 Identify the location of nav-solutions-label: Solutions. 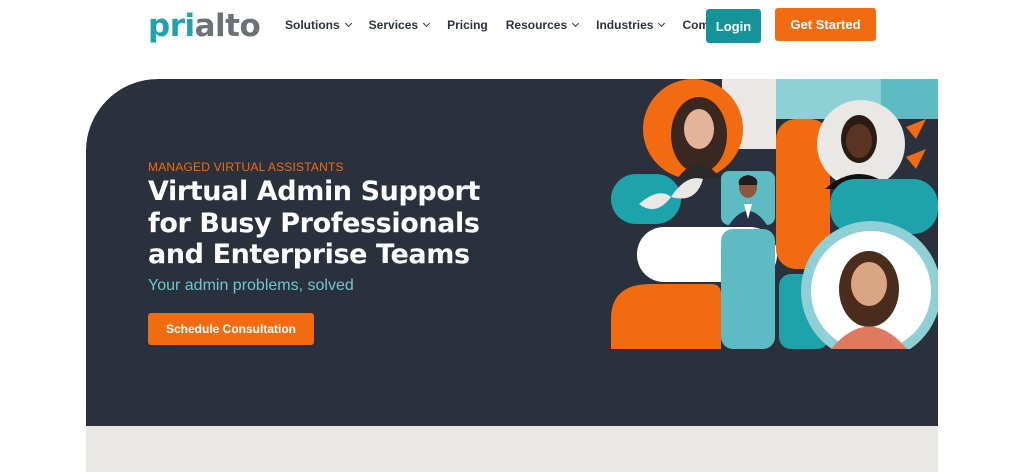
(312, 25).